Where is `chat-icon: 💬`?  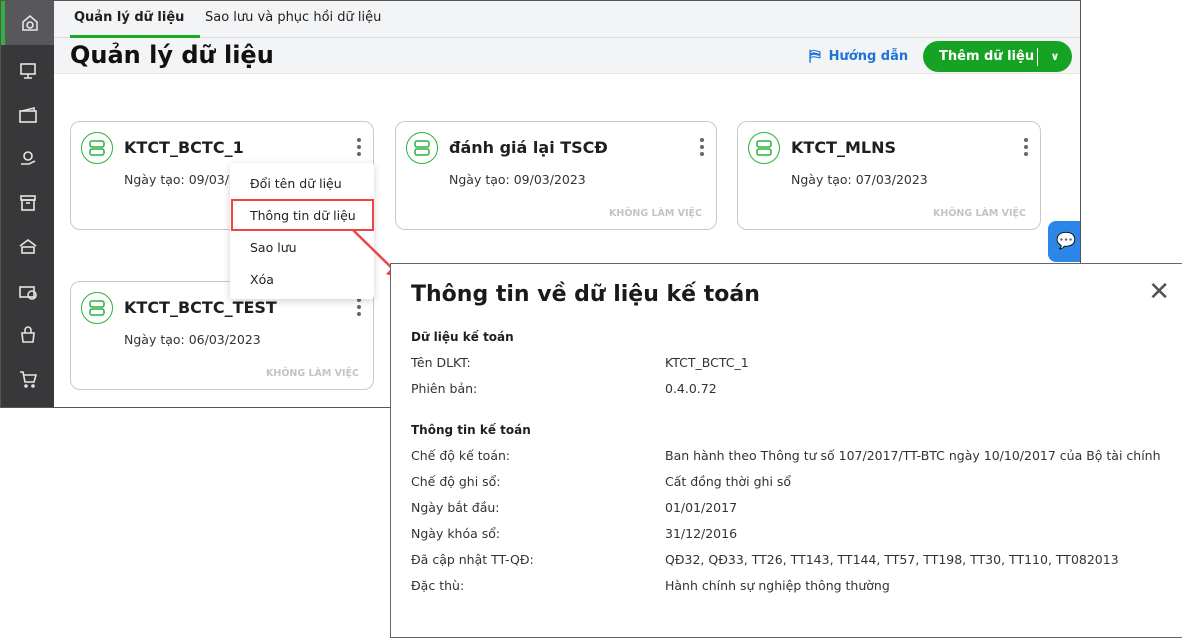 chat-icon: 💬 is located at coordinates (1066, 240).